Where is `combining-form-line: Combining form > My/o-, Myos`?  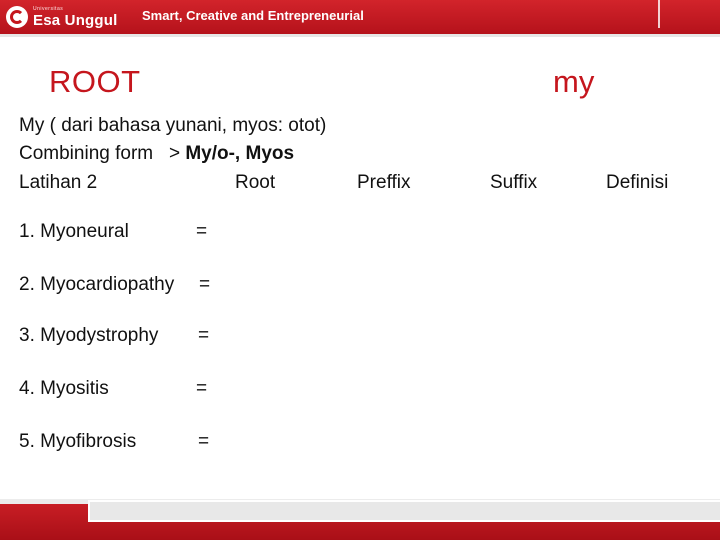 combining-form-line: Combining form > My/o-, Myos is located at coordinates (156, 154).